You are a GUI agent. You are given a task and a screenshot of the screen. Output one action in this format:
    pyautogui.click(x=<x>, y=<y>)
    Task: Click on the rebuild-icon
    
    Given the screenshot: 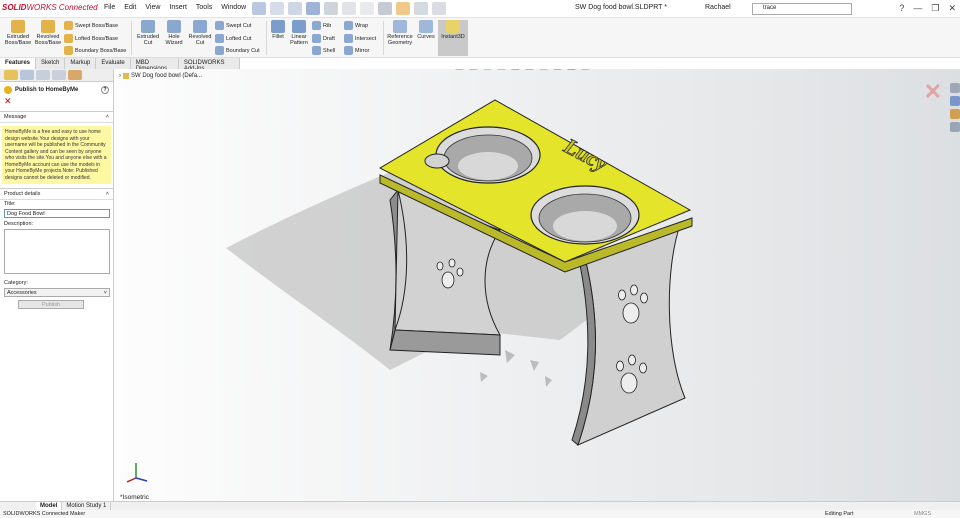 What is the action you would take?
    pyautogui.click(x=403, y=8)
    